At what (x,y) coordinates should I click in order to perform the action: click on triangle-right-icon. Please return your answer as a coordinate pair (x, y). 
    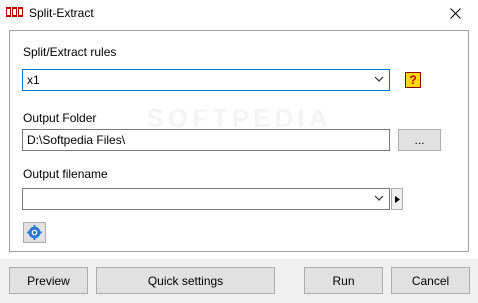
    Looking at the image, I should click on (397, 199).